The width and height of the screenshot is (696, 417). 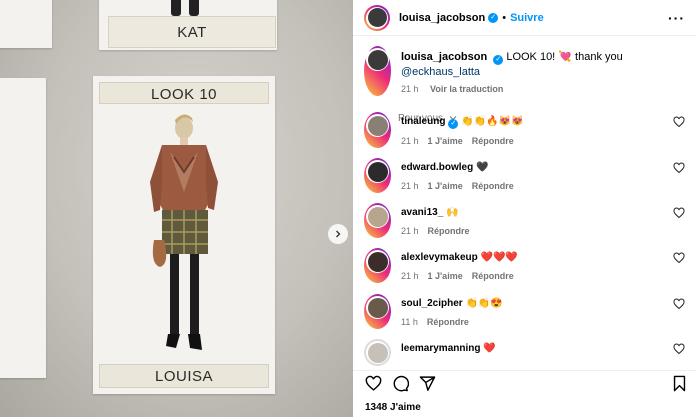 I want to click on photo-look-label: LOOK 10, so click(x=184, y=94).